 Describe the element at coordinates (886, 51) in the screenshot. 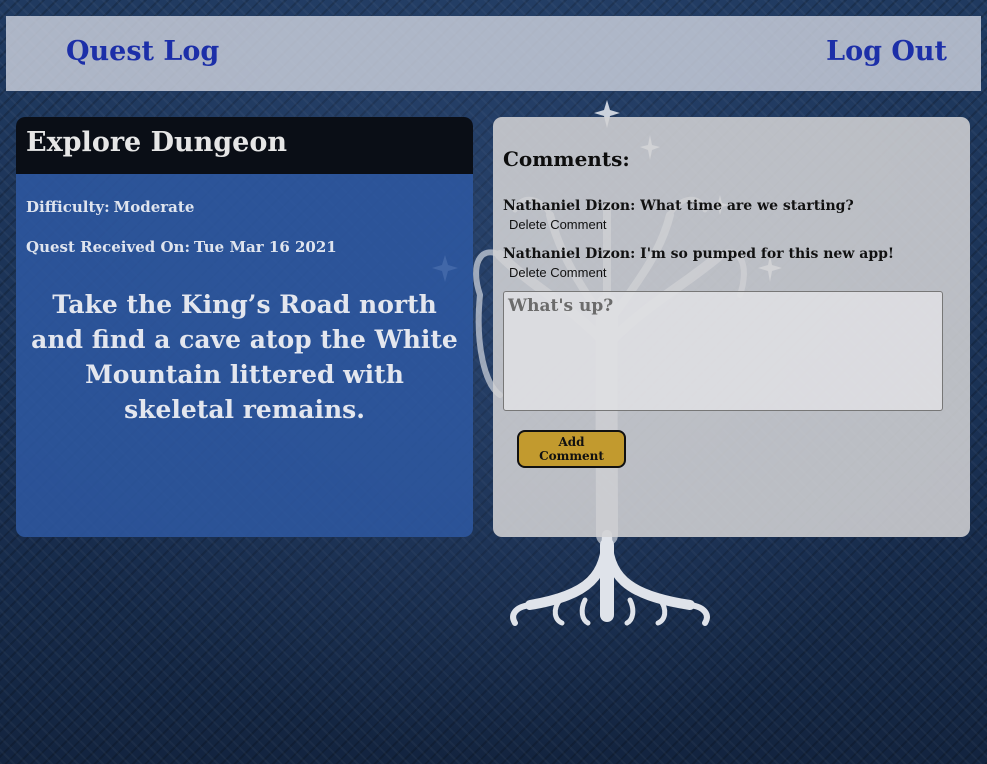

I see `log-out-link: Log Out` at that location.